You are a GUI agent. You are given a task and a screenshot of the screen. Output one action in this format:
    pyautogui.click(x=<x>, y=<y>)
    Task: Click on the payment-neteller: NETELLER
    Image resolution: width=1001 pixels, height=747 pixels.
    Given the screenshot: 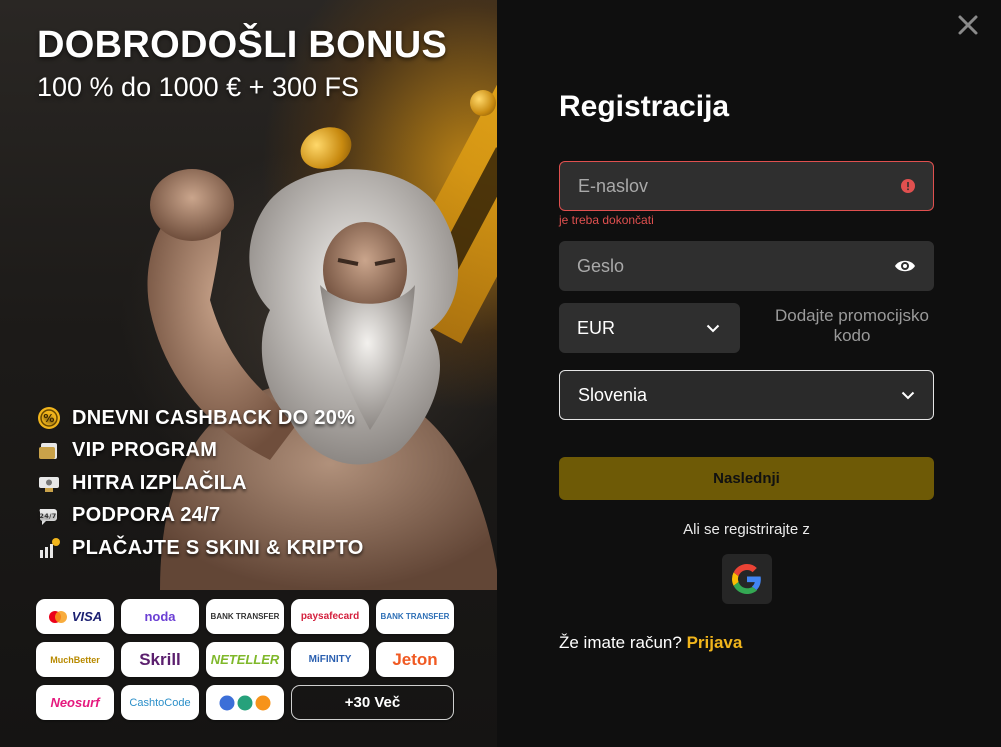 What is the action you would take?
    pyautogui.click(x=245, y=659)
    